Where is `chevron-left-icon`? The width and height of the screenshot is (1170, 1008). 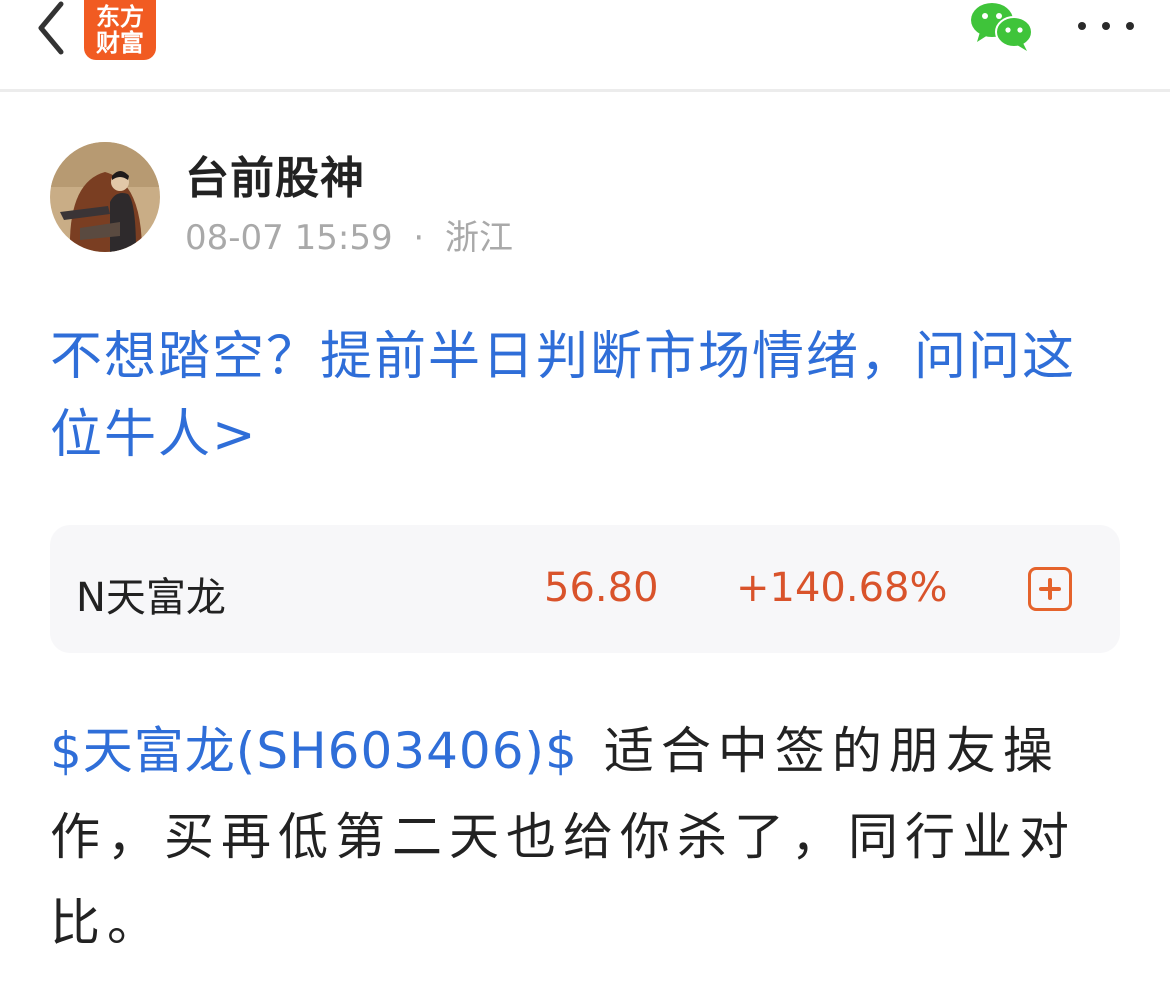 chevron-left-icon is located at coordinates (51, 28).